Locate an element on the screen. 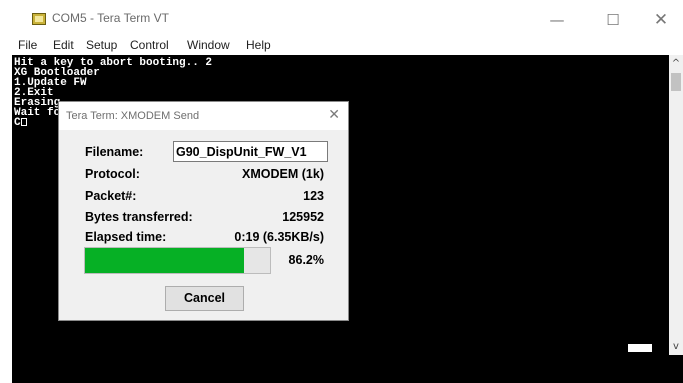 This screenshot has width=683, height=383. terminal-cursor is located at coordinates (23, 122).